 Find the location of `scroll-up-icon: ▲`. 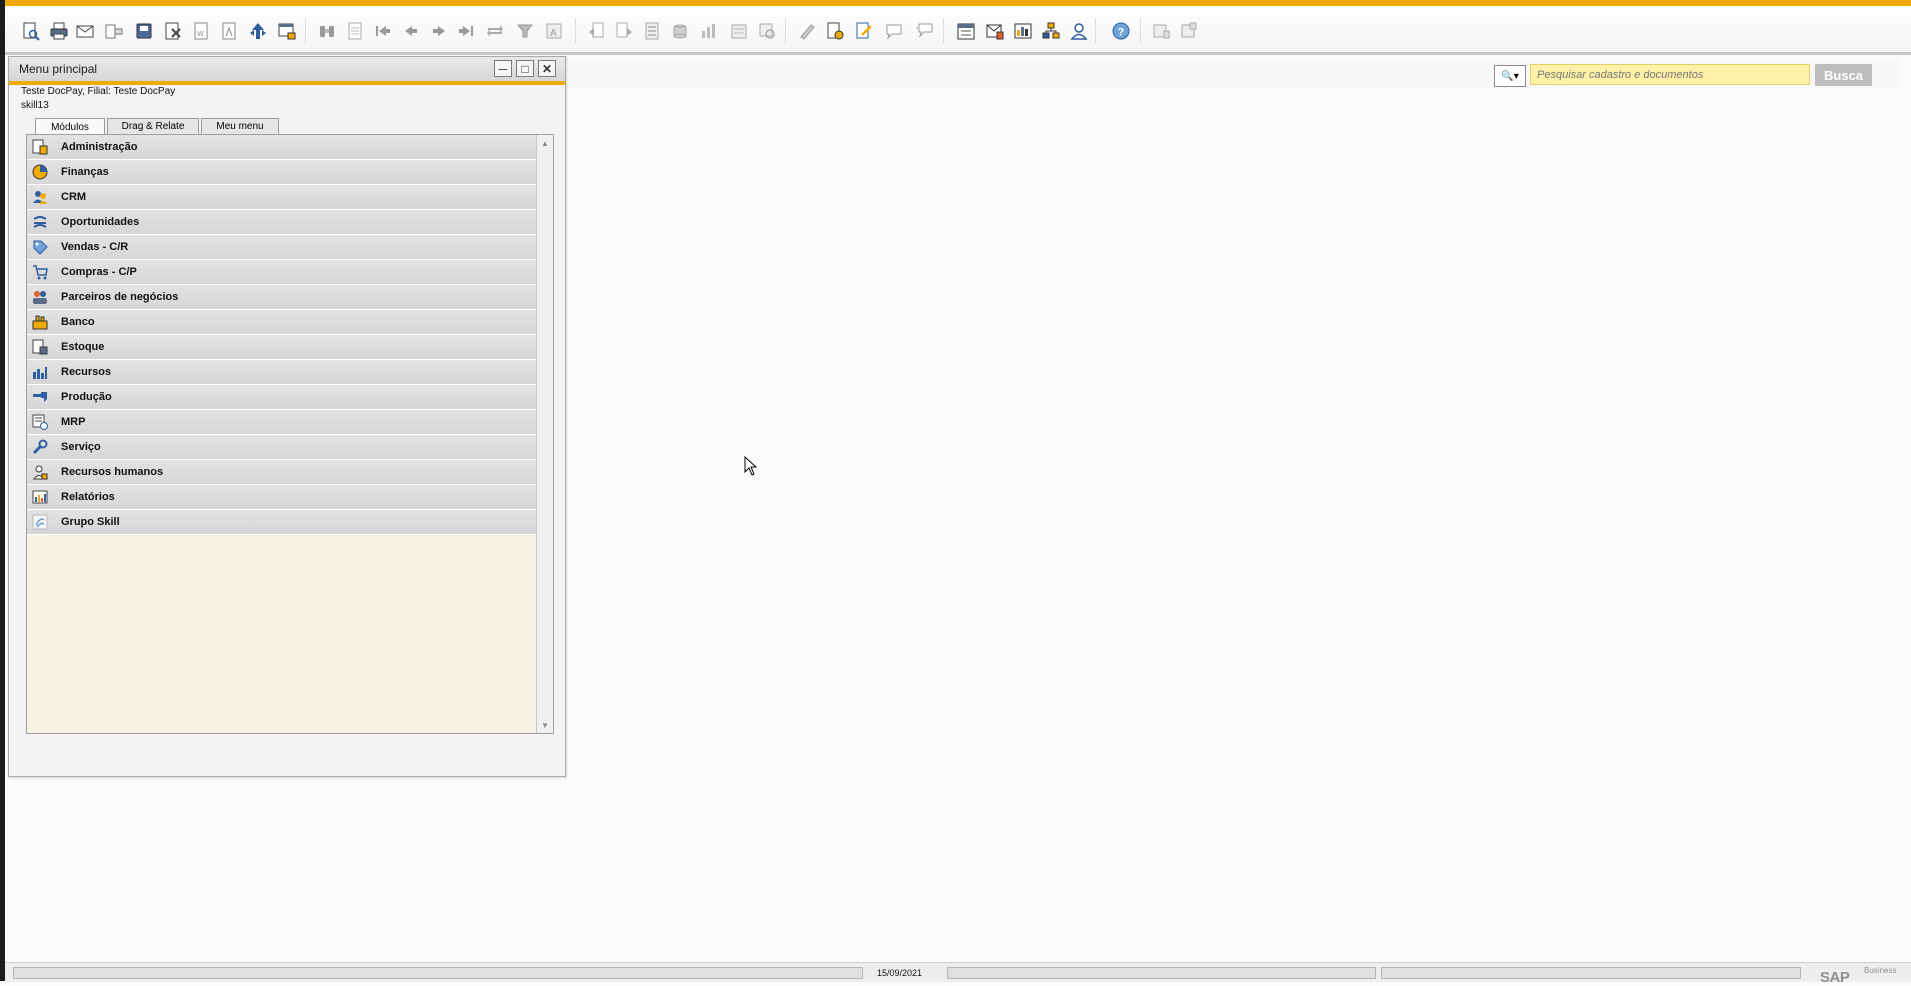

scroll-up-icon: ▲ is located at coordinates (545, 143).